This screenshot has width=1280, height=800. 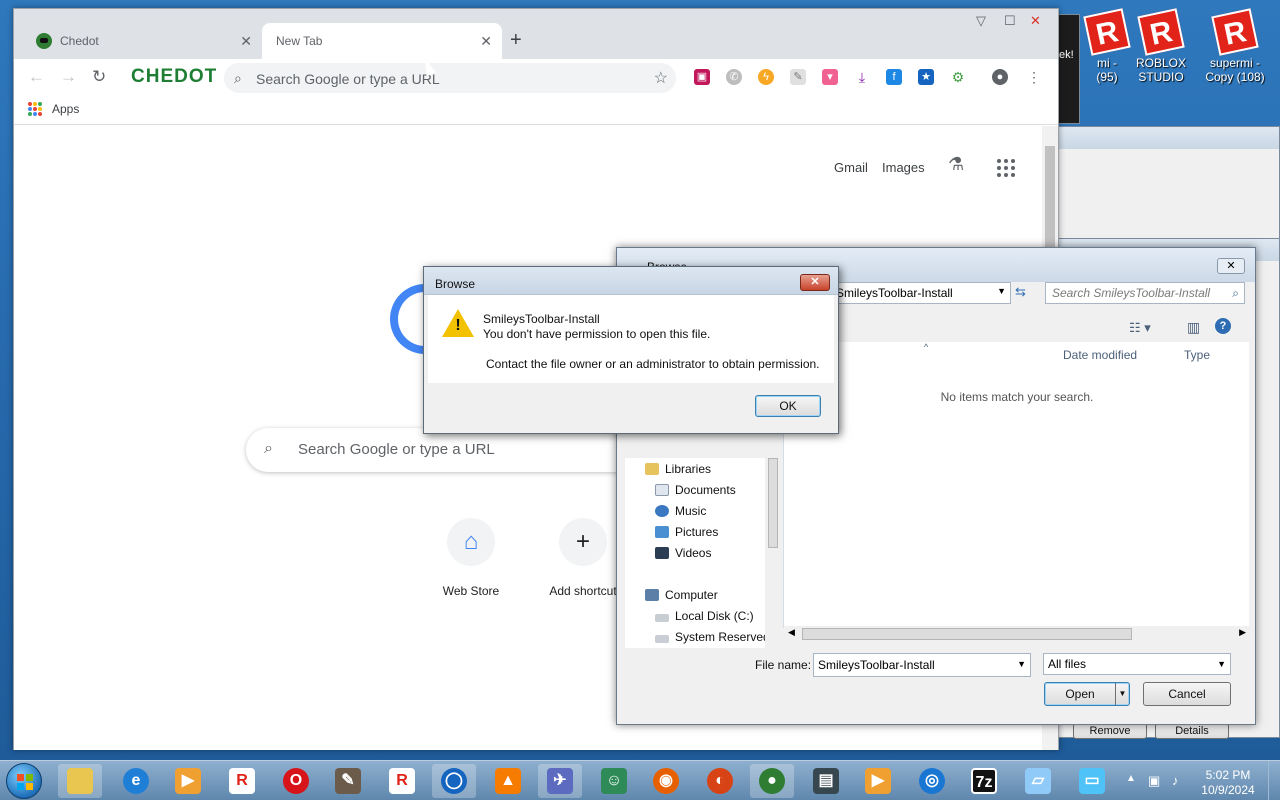 What do you see at coordinates (454, 781) in the screenshot?
I see `taskbar-chedot: ◯` at bounding box center [454, 781].